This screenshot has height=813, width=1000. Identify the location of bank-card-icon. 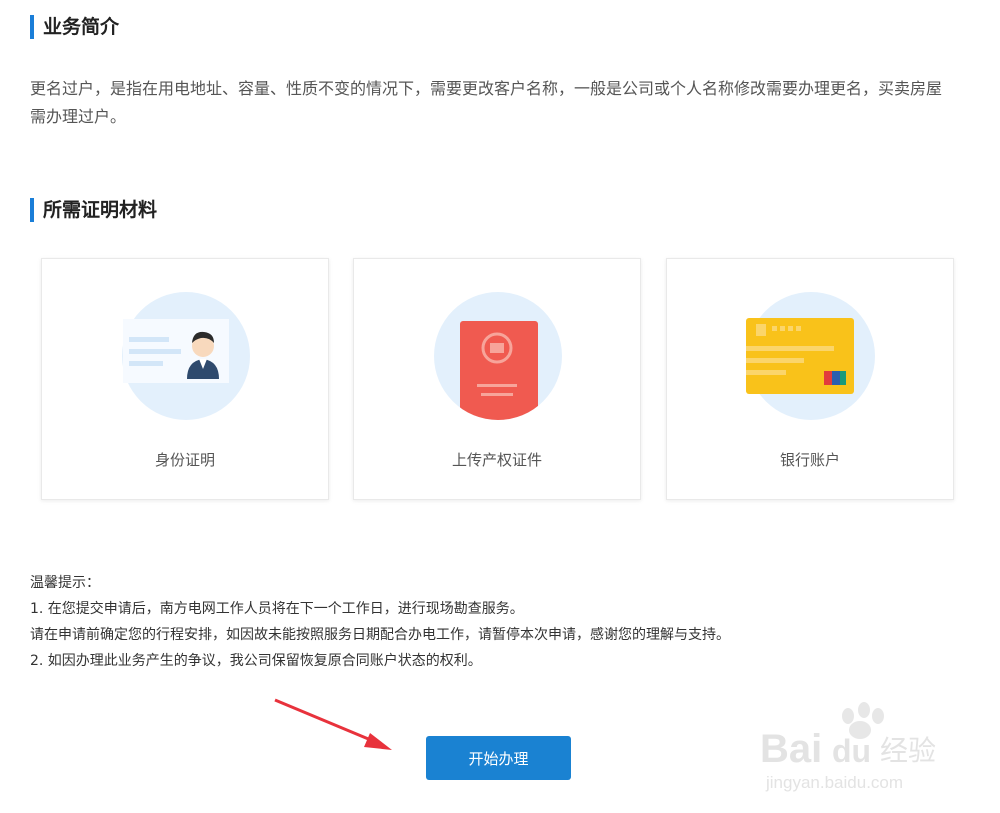
(810, 356).